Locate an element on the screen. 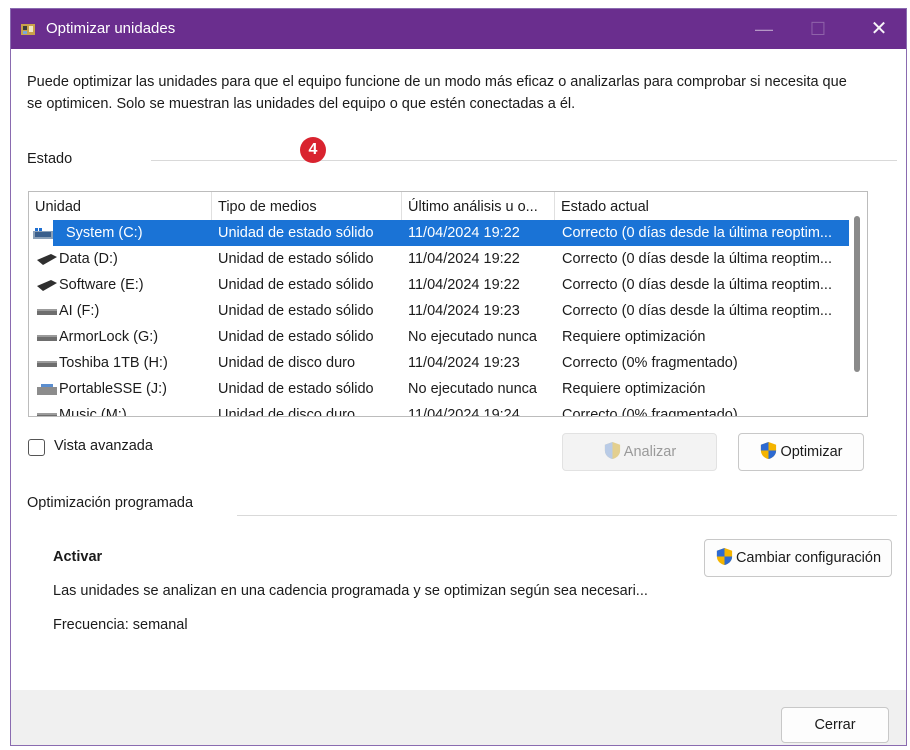 Image resolution: width=910 pixels, height=750 pixels. schedule-group-label: Optimización programada is located at coordinates (110, 503).